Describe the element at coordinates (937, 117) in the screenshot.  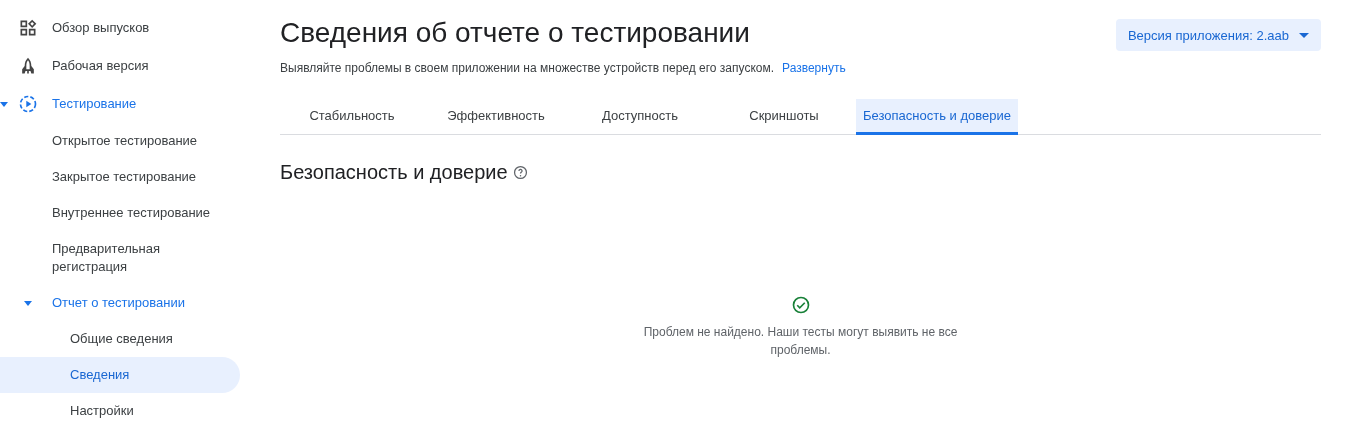
I see `tab: Безопасность и доверие` at that location.